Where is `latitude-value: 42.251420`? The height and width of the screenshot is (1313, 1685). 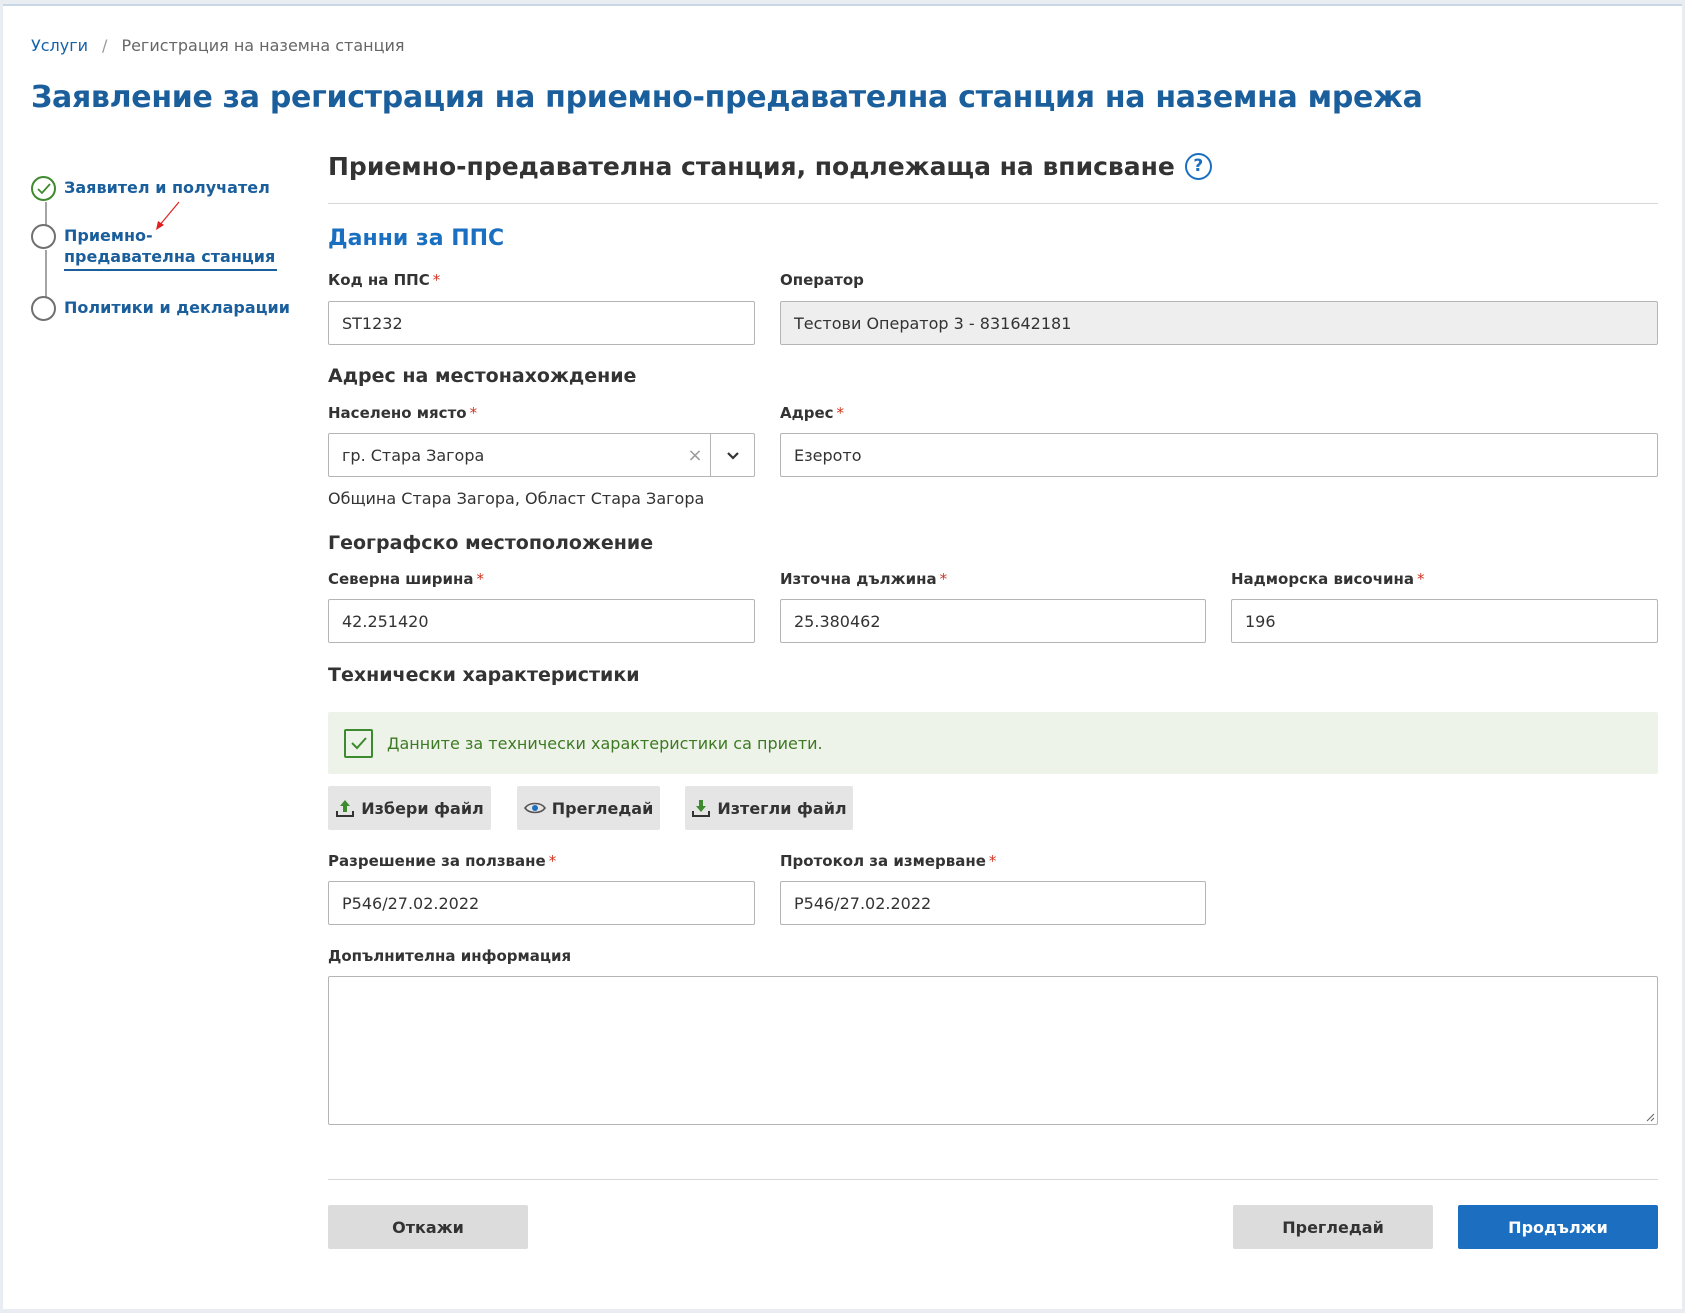 latitude-value: 42.251420 is located at coordinates (385, 621).